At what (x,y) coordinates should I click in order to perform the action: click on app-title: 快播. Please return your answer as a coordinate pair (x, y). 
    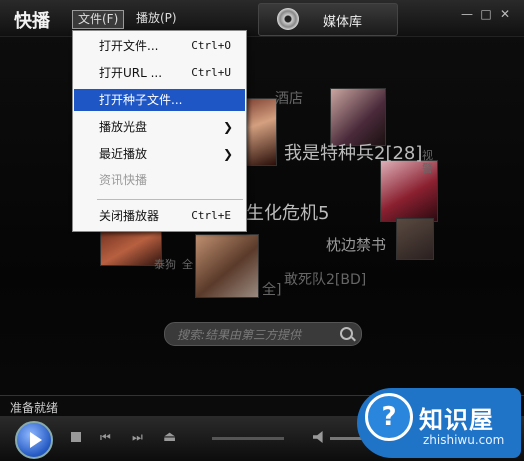
    Looking at the image, I should click on (32, 21).